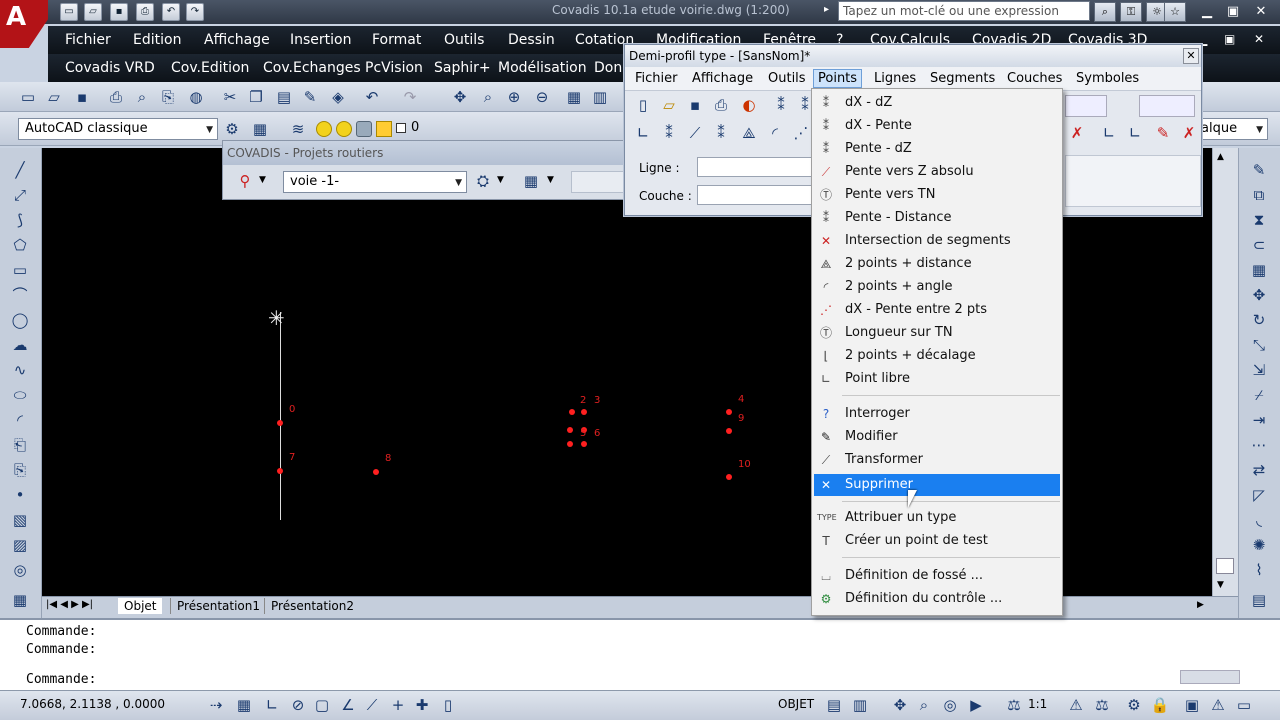 The image size is (1280, 720). I want to click on design-center-icon: ▥, so click(600, 97).